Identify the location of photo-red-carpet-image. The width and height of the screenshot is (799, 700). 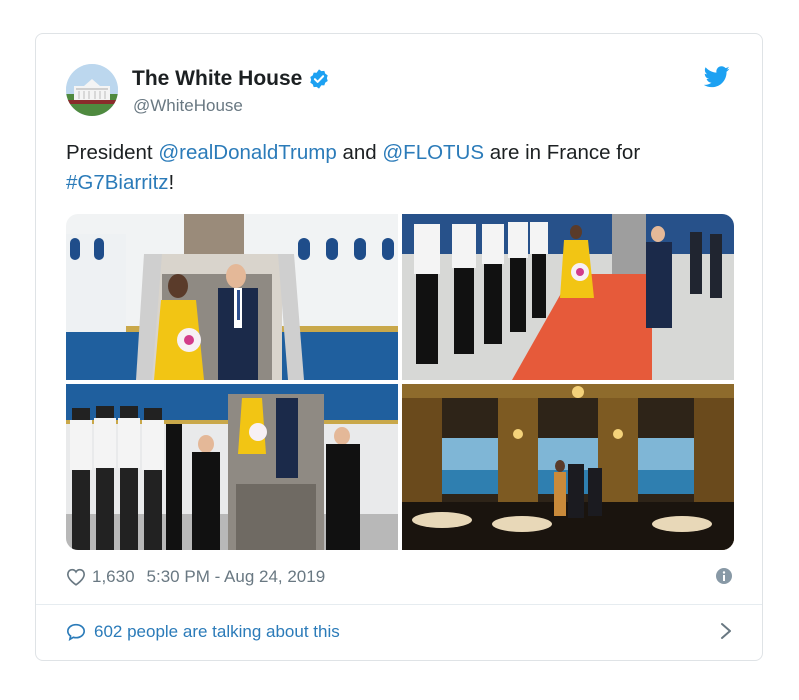
(568, 297).